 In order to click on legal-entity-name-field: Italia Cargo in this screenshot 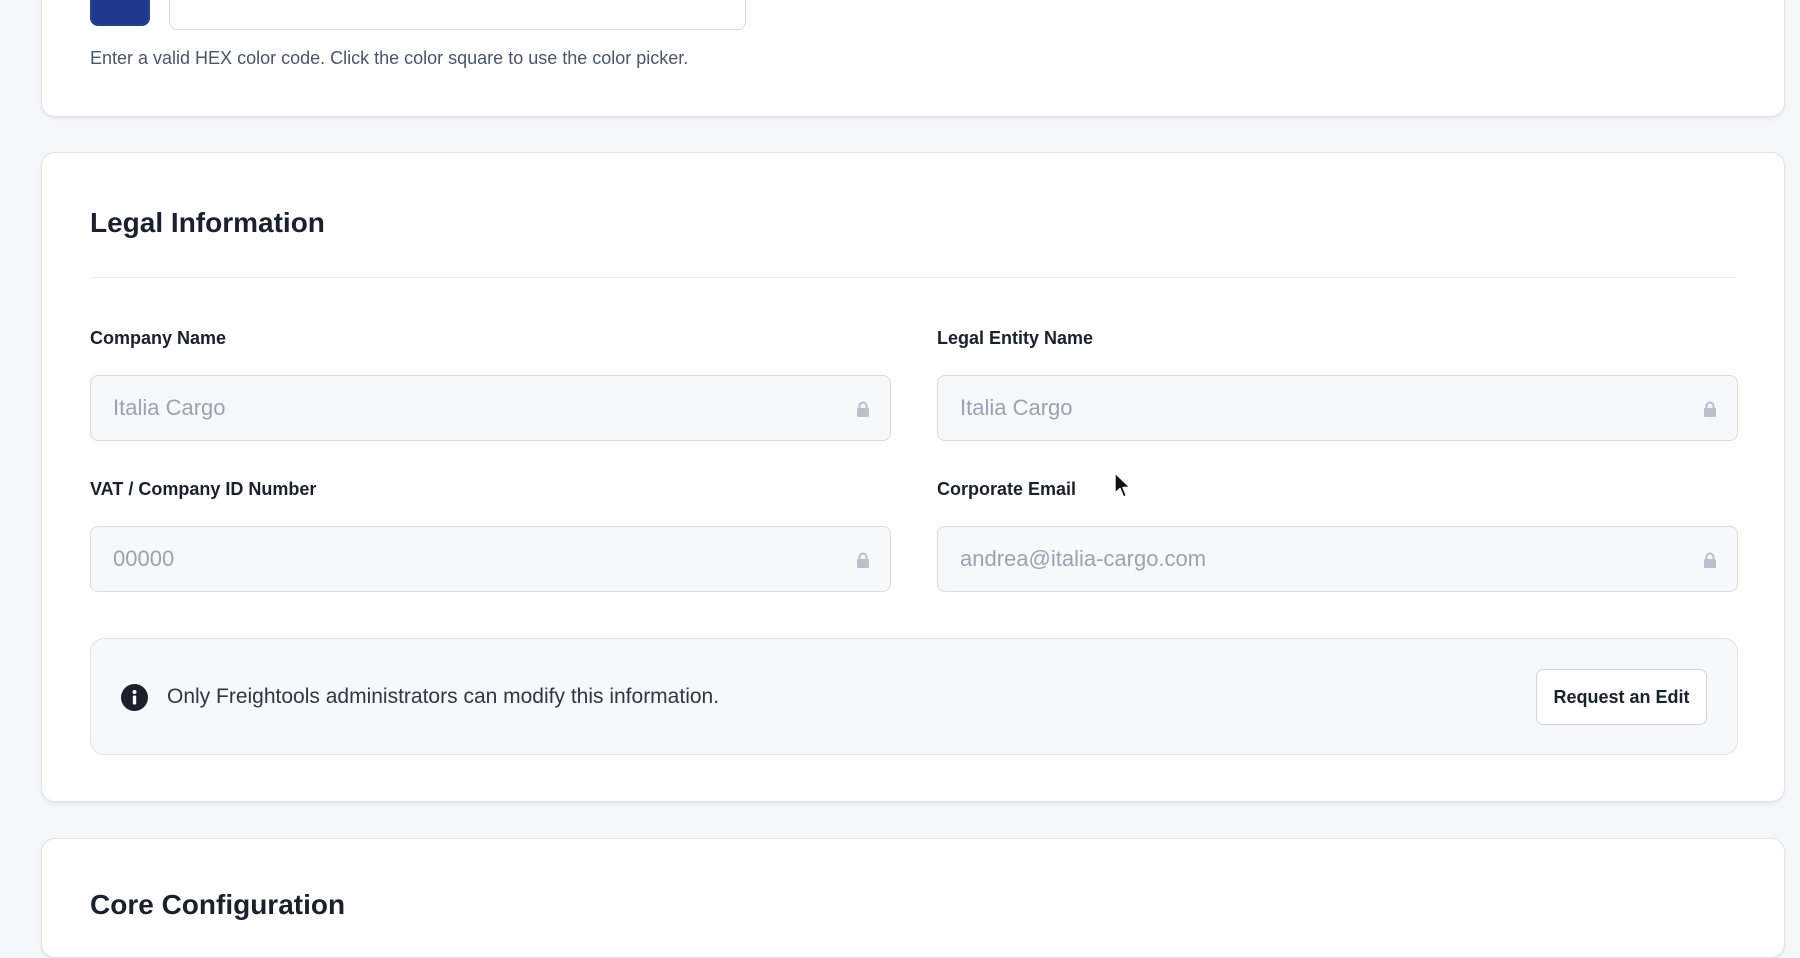, I will do `click(1337, 408)`.